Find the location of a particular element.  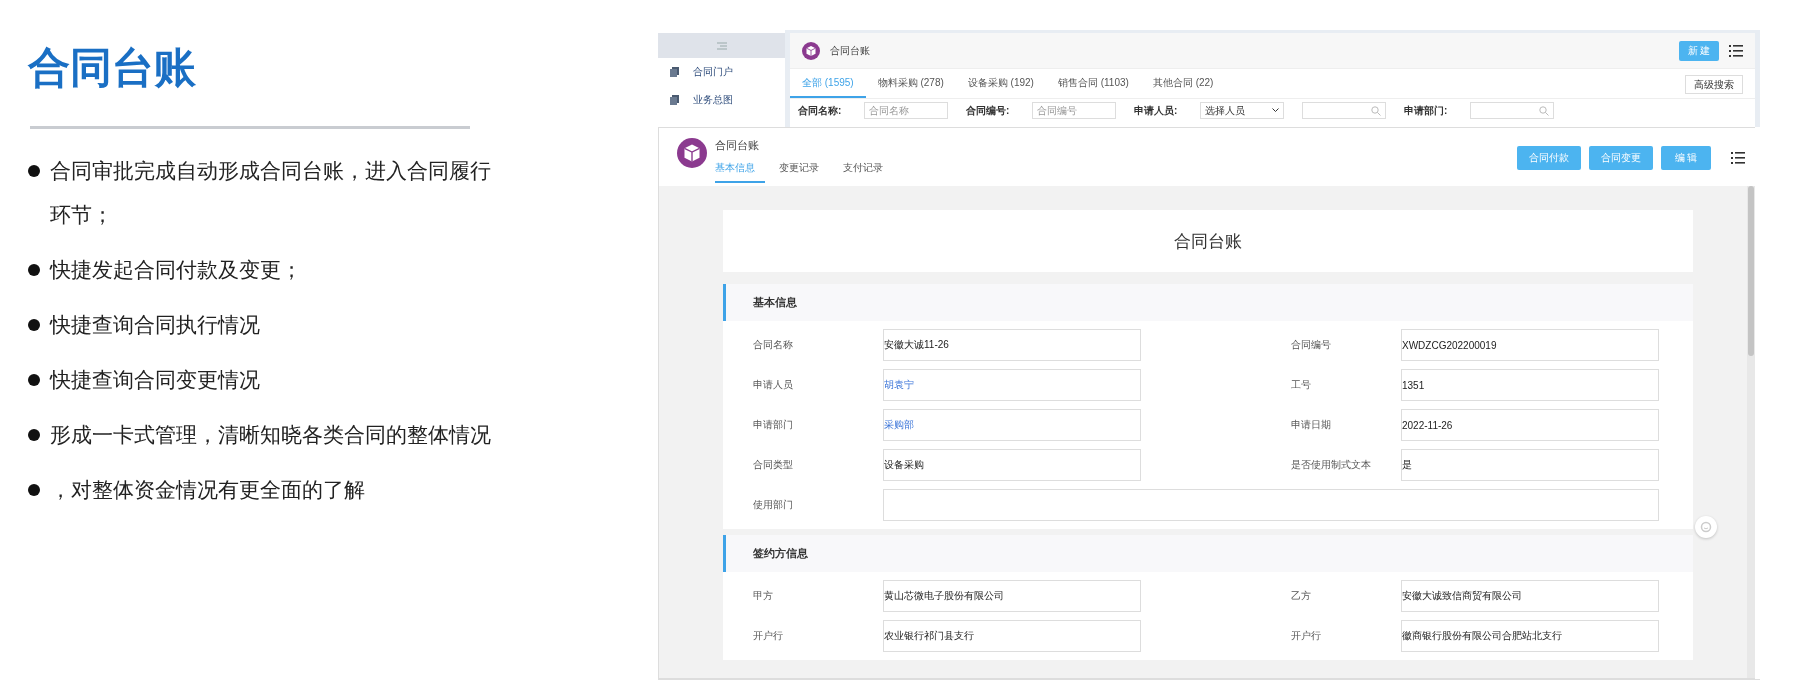

field-value: 安徽大诚致信商贸有限公司 is located at coordinates (1530, 596).